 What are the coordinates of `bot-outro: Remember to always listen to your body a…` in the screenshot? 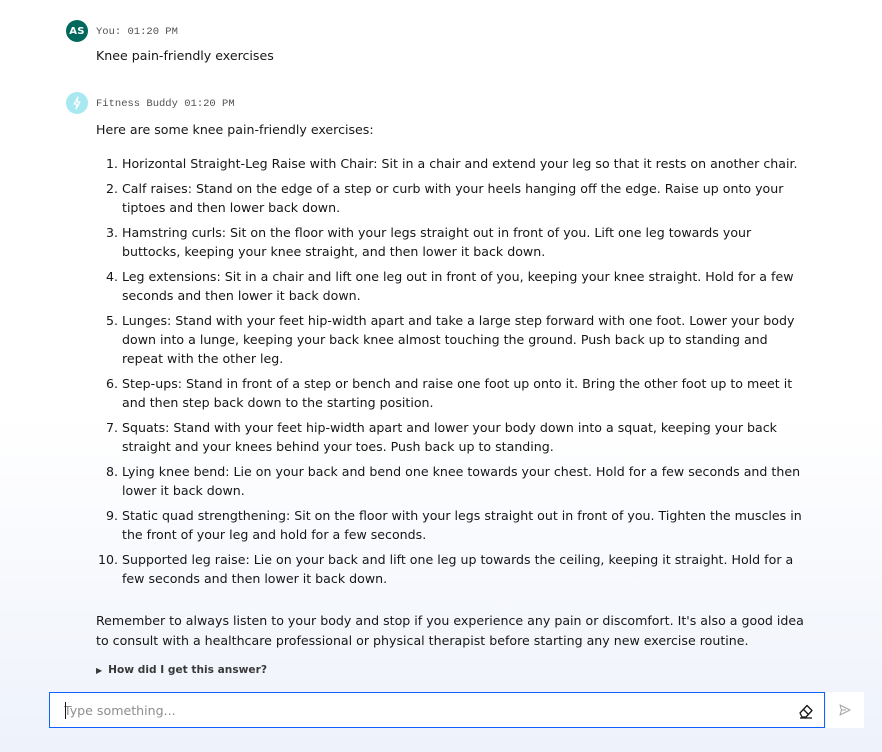 It's located at (450, 630).